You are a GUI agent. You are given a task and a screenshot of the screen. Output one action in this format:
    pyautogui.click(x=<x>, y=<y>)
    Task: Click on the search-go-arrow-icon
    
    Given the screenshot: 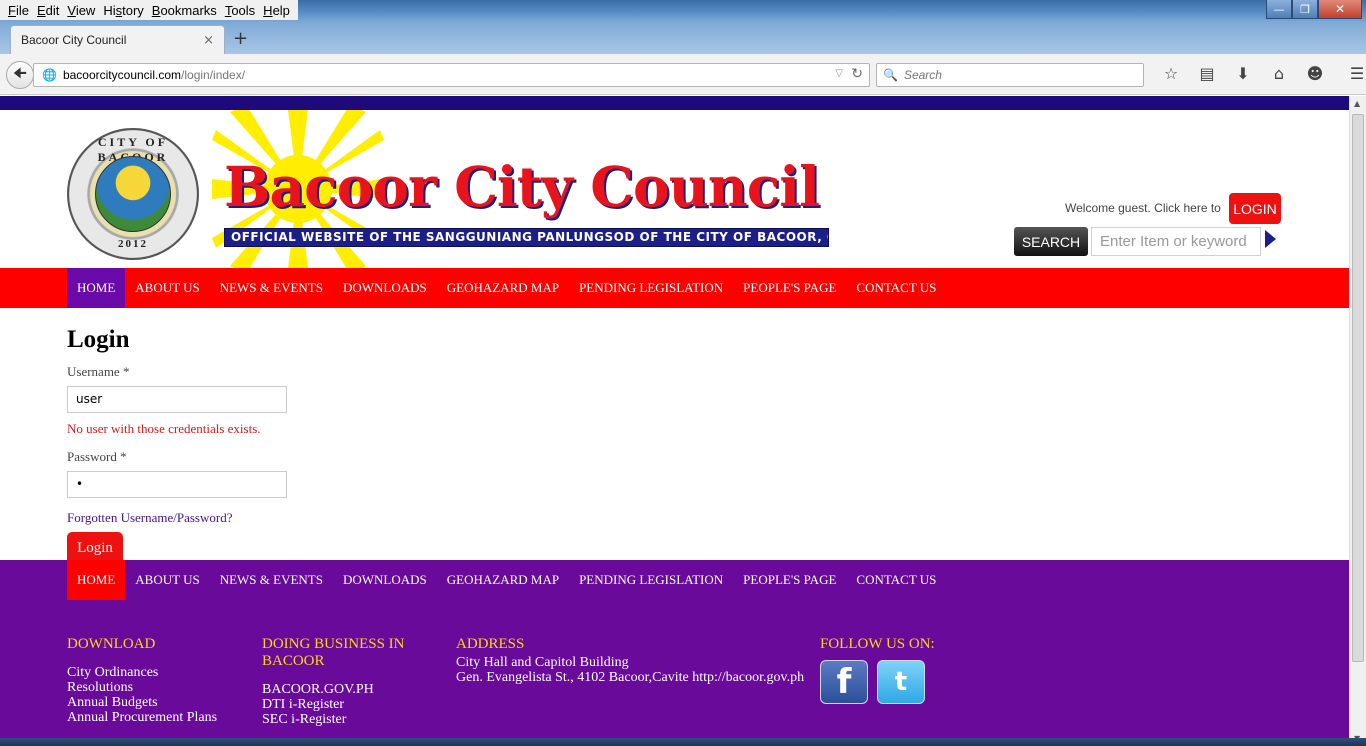 What is the action you would take?
    pyautogui.click(x=1270, y=239)
    